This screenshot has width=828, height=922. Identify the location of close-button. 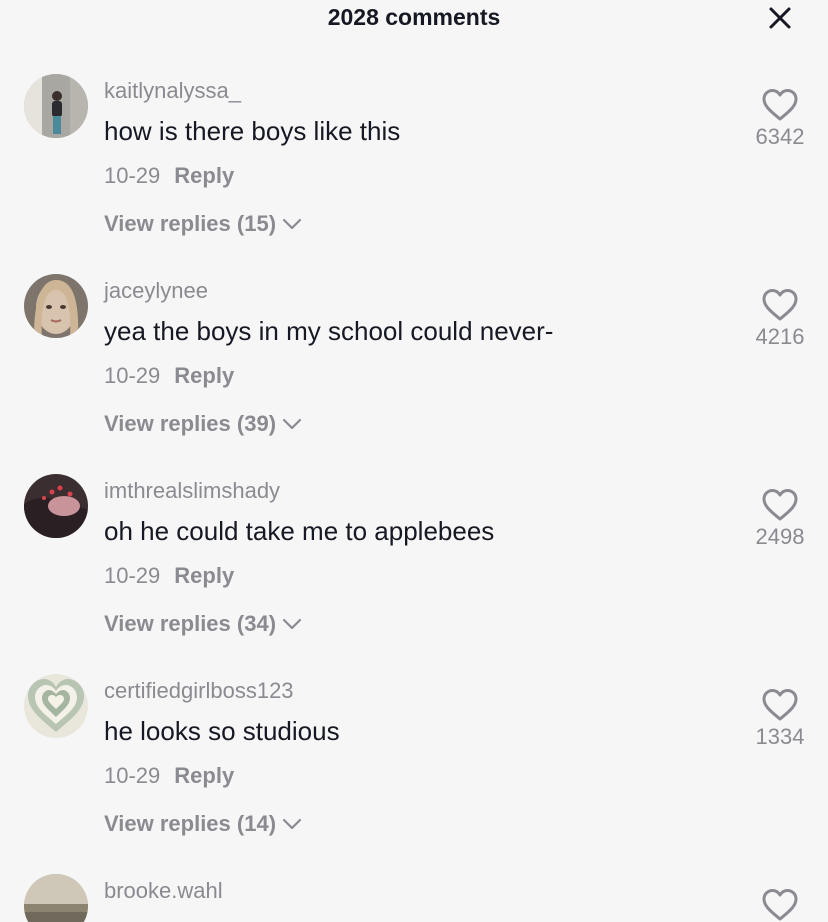
(780, 18).